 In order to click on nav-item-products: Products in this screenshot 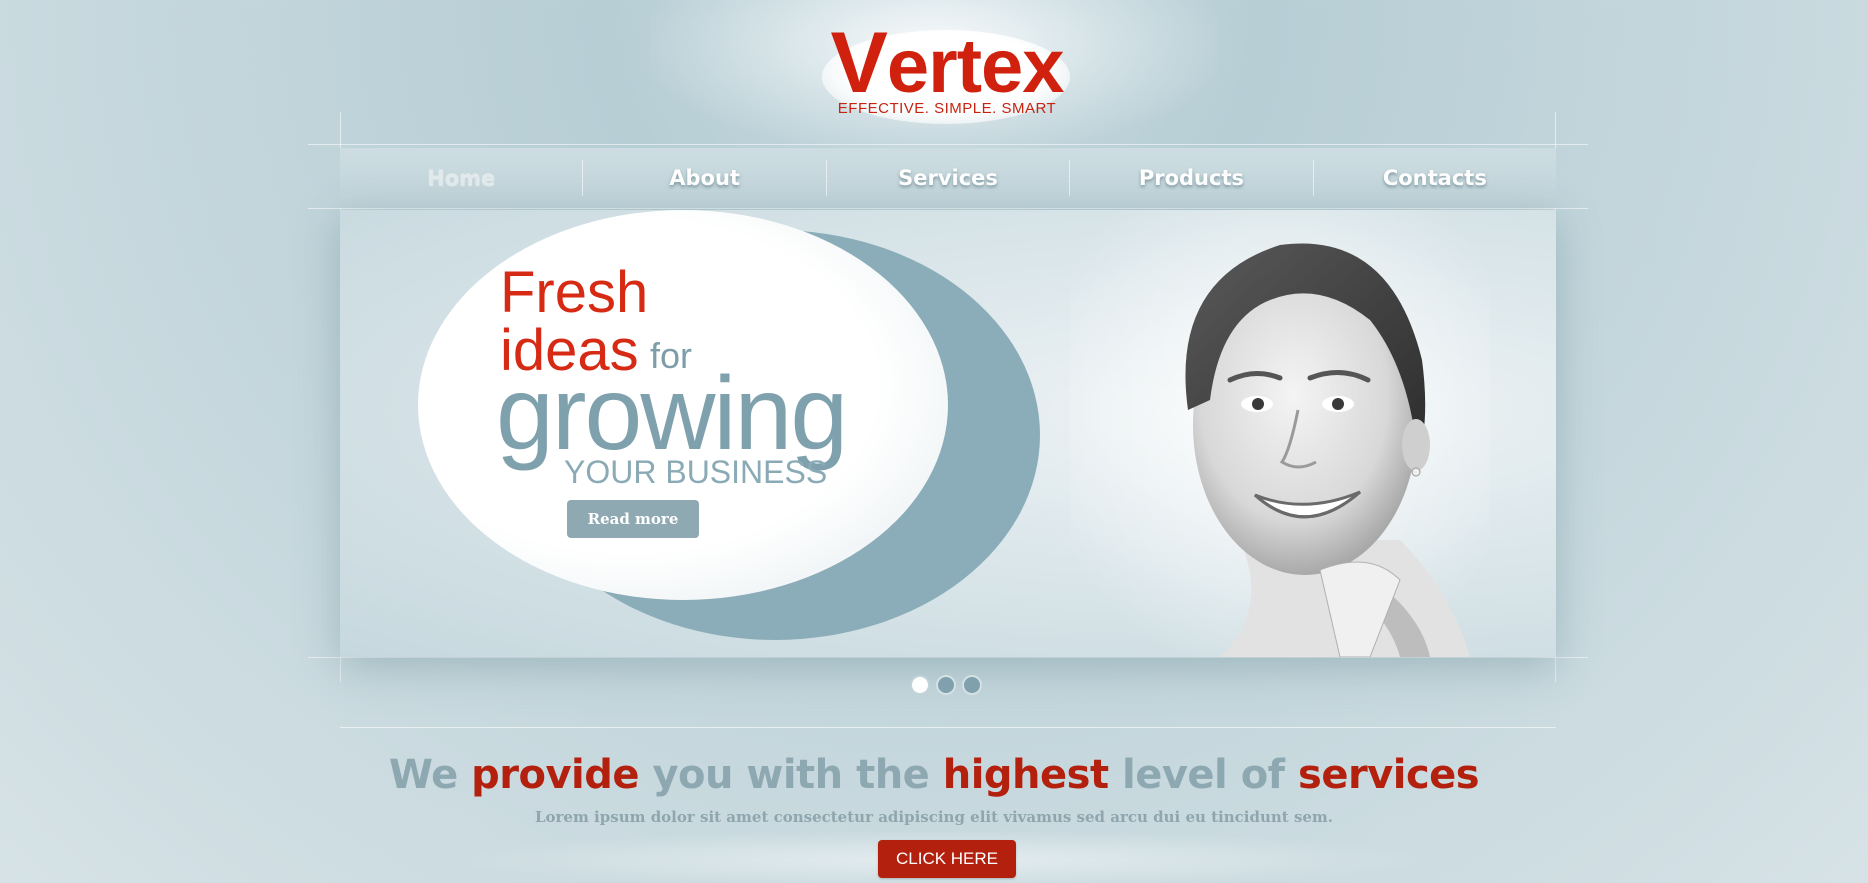, I will do `click(1191, 178)`.